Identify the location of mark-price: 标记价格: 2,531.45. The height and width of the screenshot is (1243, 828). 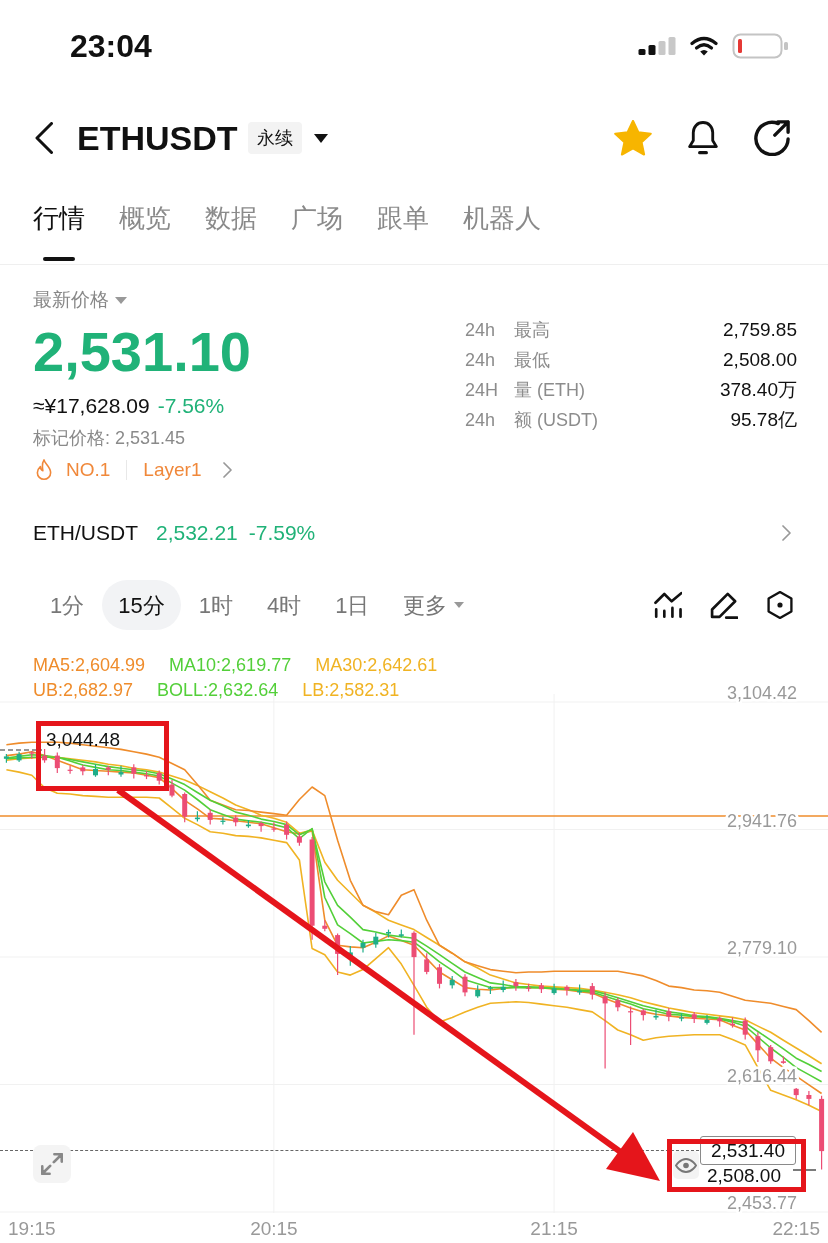
(109, 438).